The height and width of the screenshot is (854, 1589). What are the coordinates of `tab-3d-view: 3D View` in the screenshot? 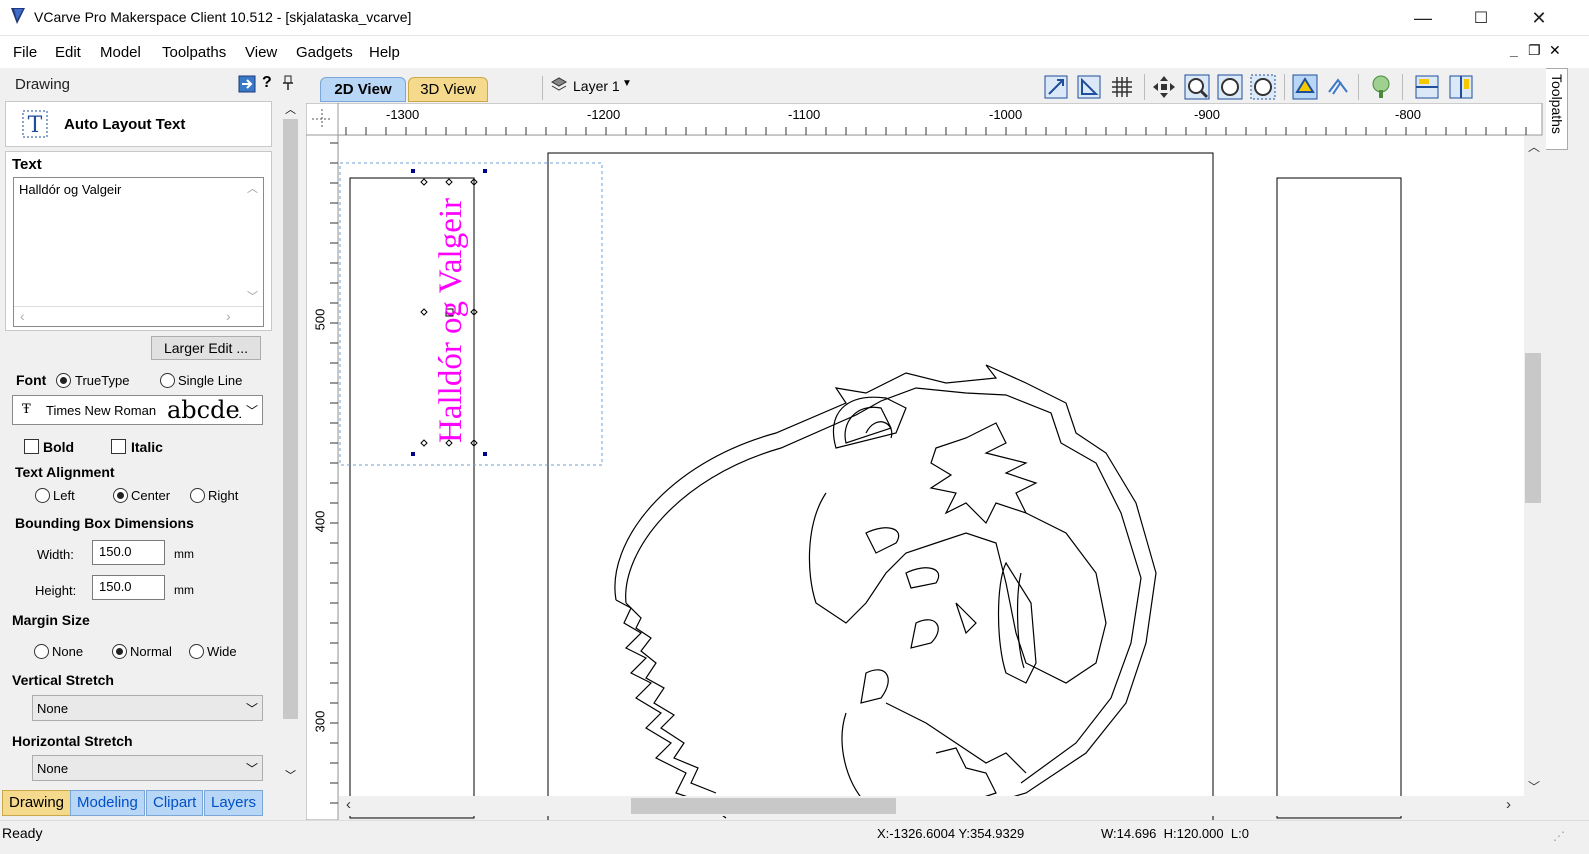 It's located at (448, 89).